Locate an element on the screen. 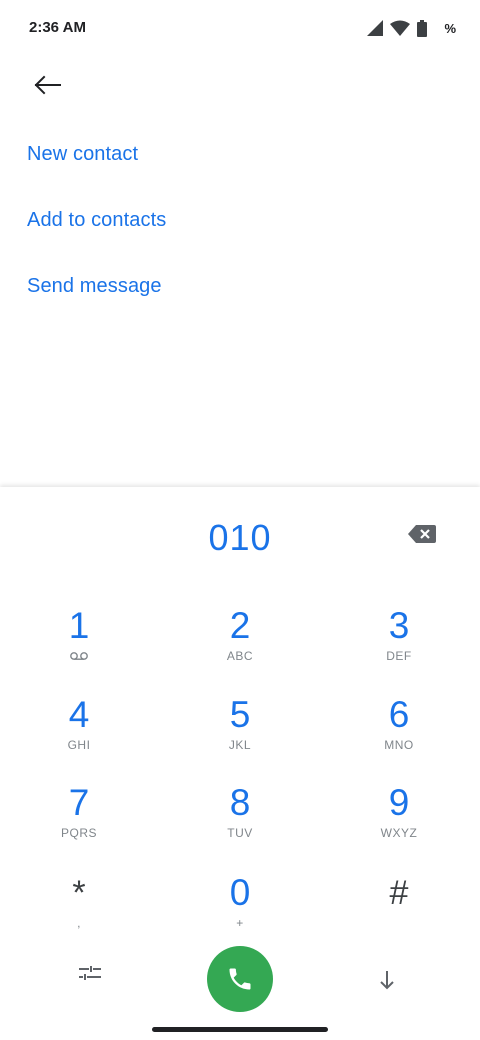 This screenshot has height=1040, width=480. key-3: 3 DEF is located at coordinates (399, 643).